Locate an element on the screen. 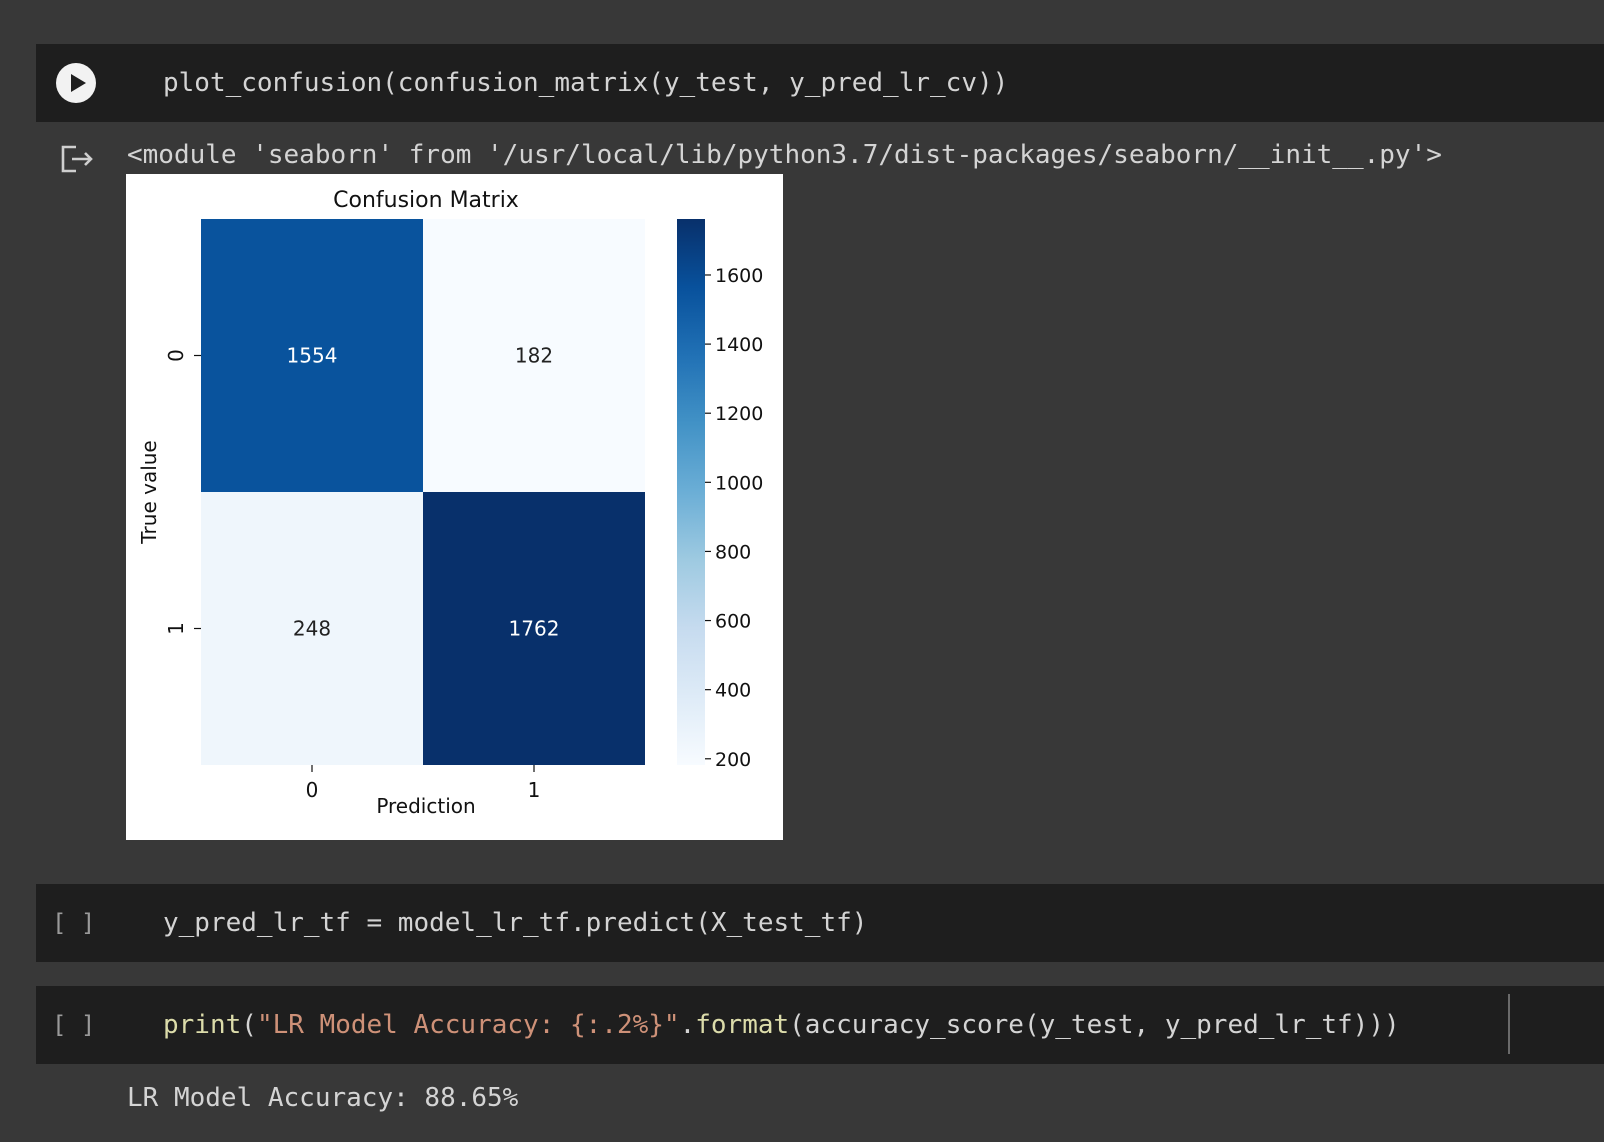 The height and width of the screenshot is (1142, 1604). colorbar-tick-label: 1600 is located at coordinates (739, 276).